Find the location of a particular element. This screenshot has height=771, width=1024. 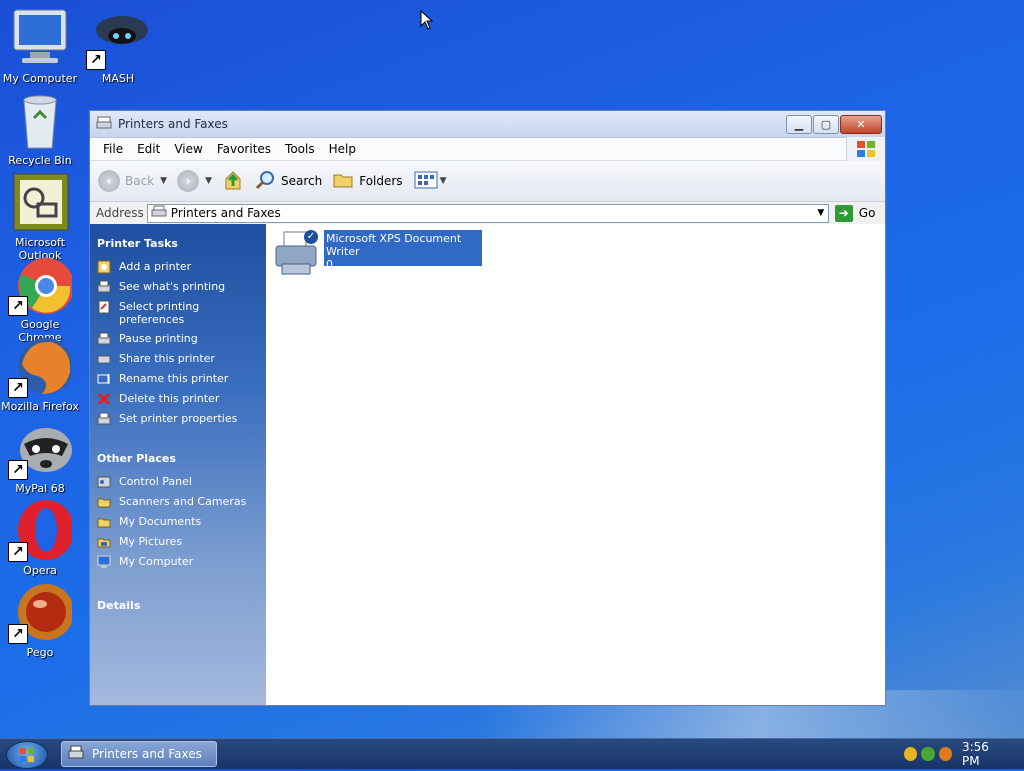

clock: 3:56 PM is located at coordinates (985, 754).